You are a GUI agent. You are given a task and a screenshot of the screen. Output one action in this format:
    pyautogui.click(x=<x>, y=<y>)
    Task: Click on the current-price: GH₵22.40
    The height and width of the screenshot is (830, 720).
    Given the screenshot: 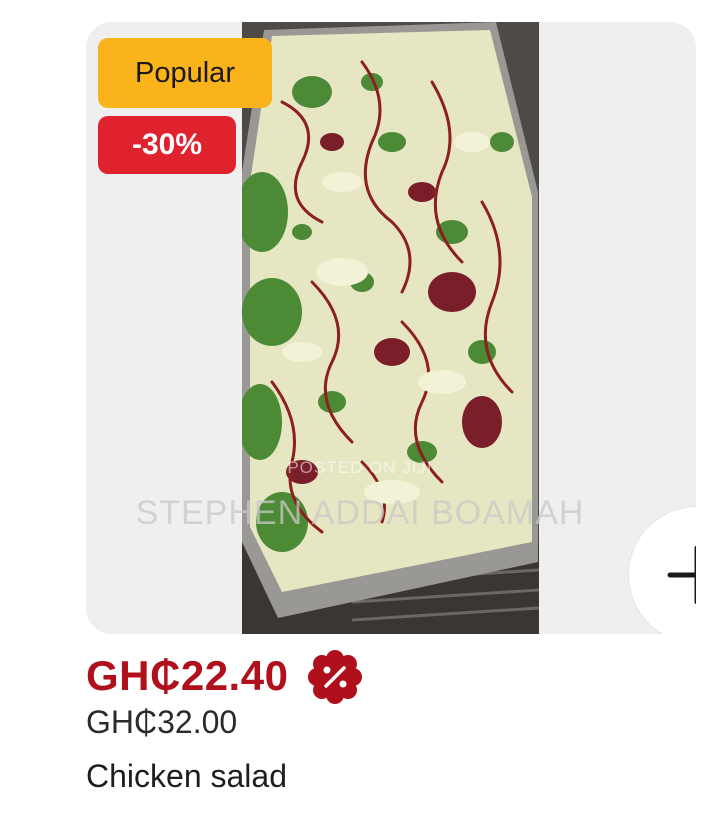 What is the action you would take?
    pyautogui.click(x=187, y=675)
    